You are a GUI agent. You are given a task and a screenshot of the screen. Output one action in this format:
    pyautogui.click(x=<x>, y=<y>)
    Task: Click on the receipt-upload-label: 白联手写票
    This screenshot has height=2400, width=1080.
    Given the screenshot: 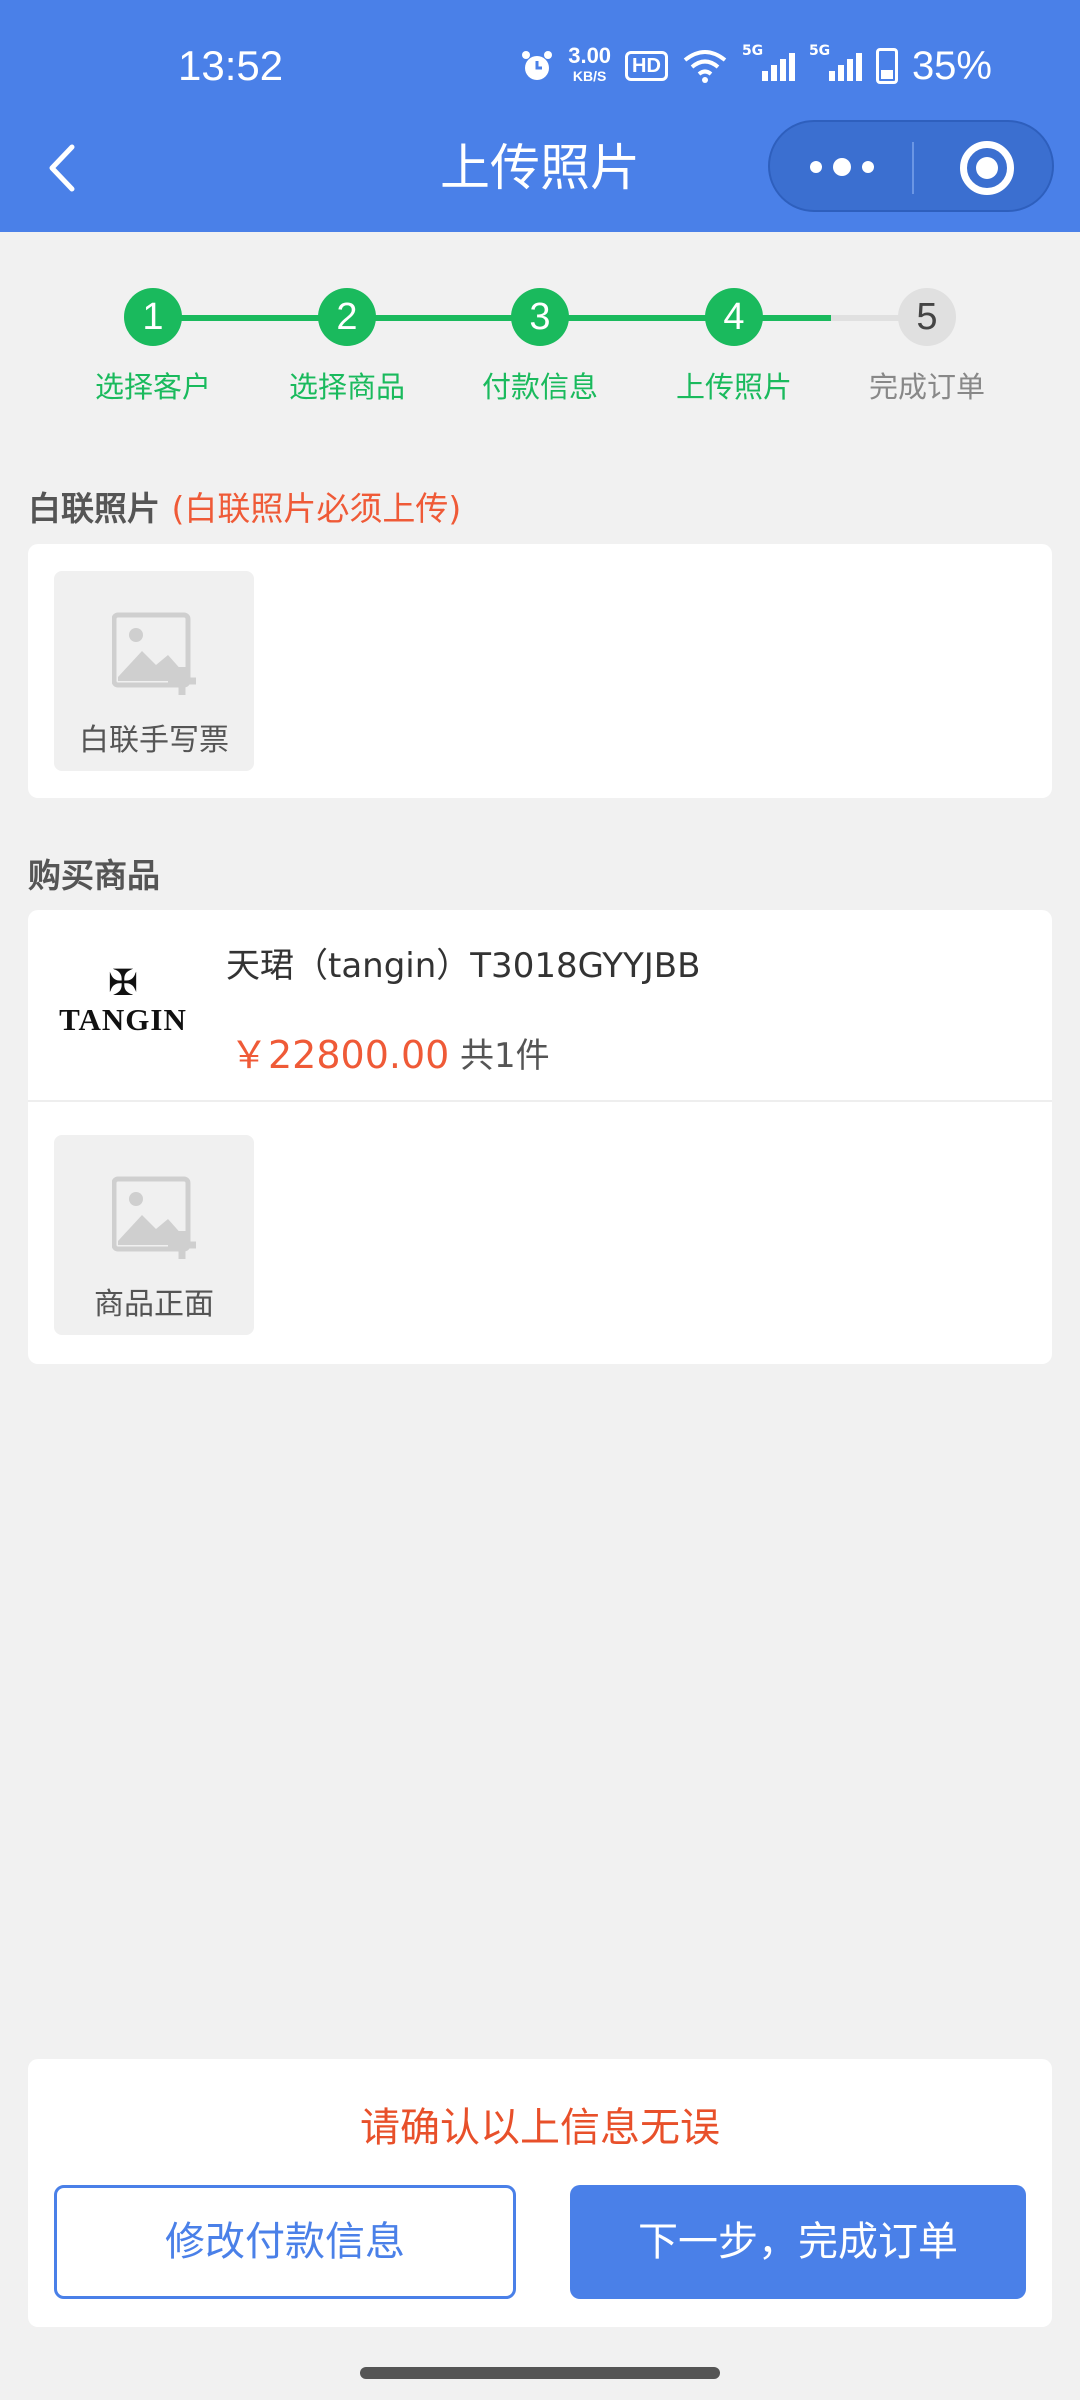 What is the action you would take?
    pyautogui.click(x=154, y=740)
    